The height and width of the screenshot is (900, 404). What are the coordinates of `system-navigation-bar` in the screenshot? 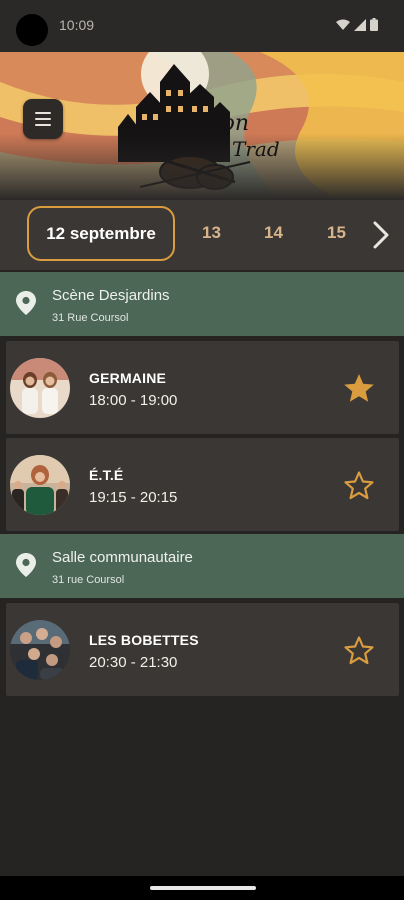 It's located at (202, 888).